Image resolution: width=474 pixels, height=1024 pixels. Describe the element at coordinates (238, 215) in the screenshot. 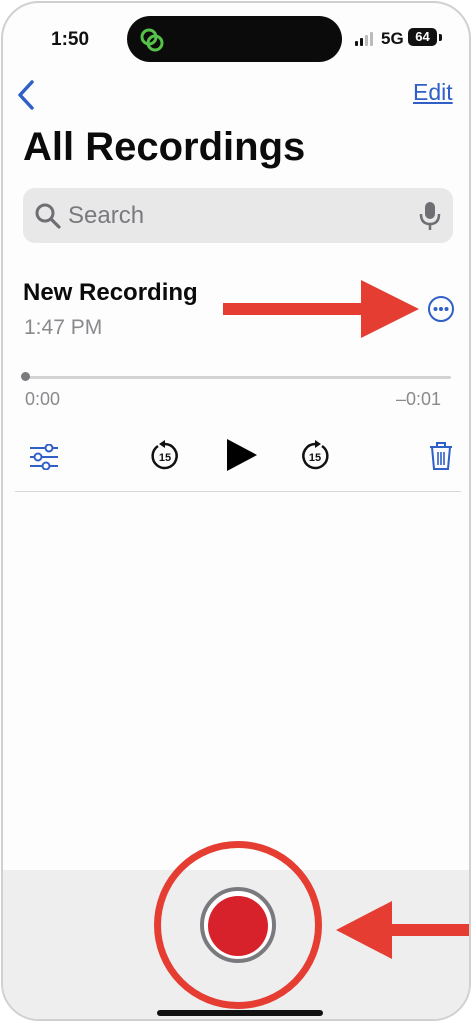

I see `search-field: Search` at that location.